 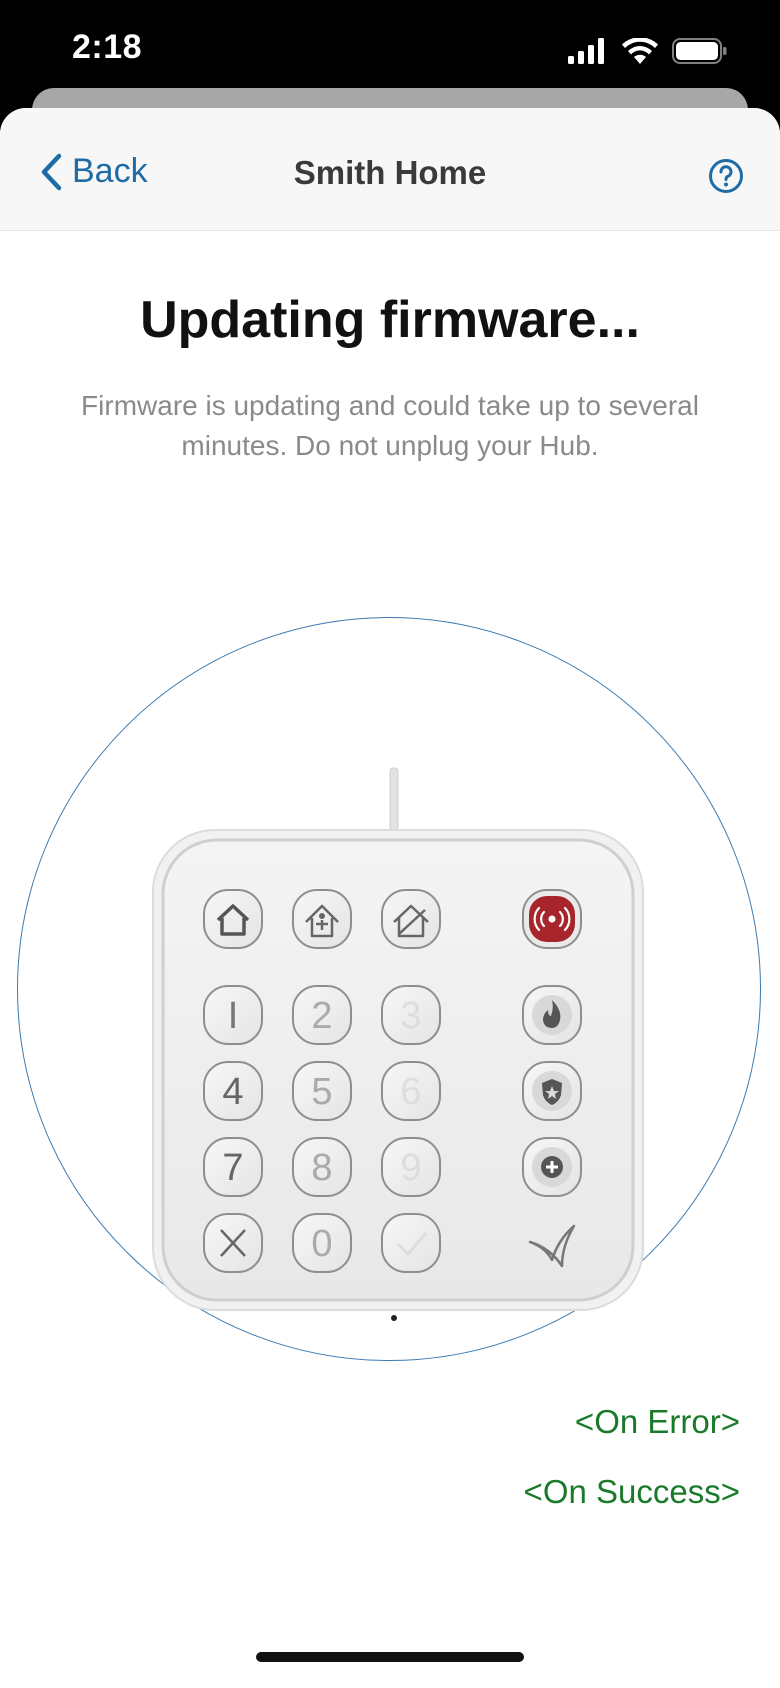 What do you see at coordinates (321, 1244) in the screenshot?
I see `svg-text: 0` at bounding box center [321, 1244].